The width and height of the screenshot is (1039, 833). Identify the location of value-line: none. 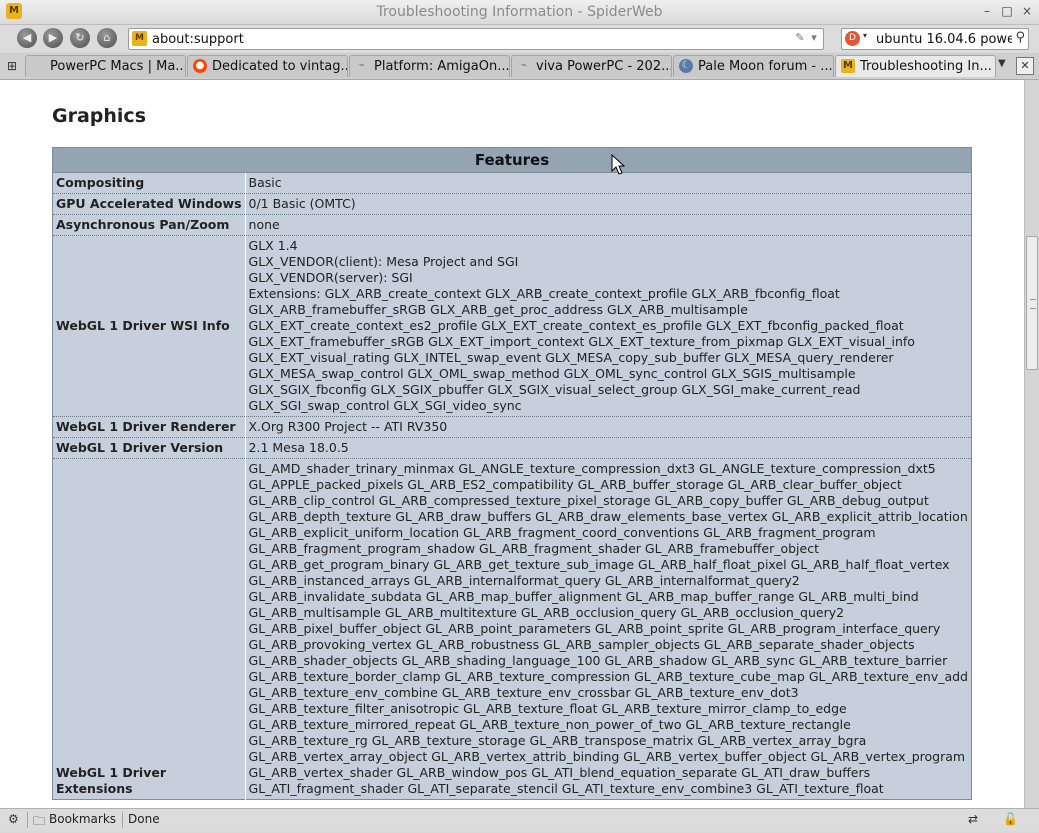
(264, 224).